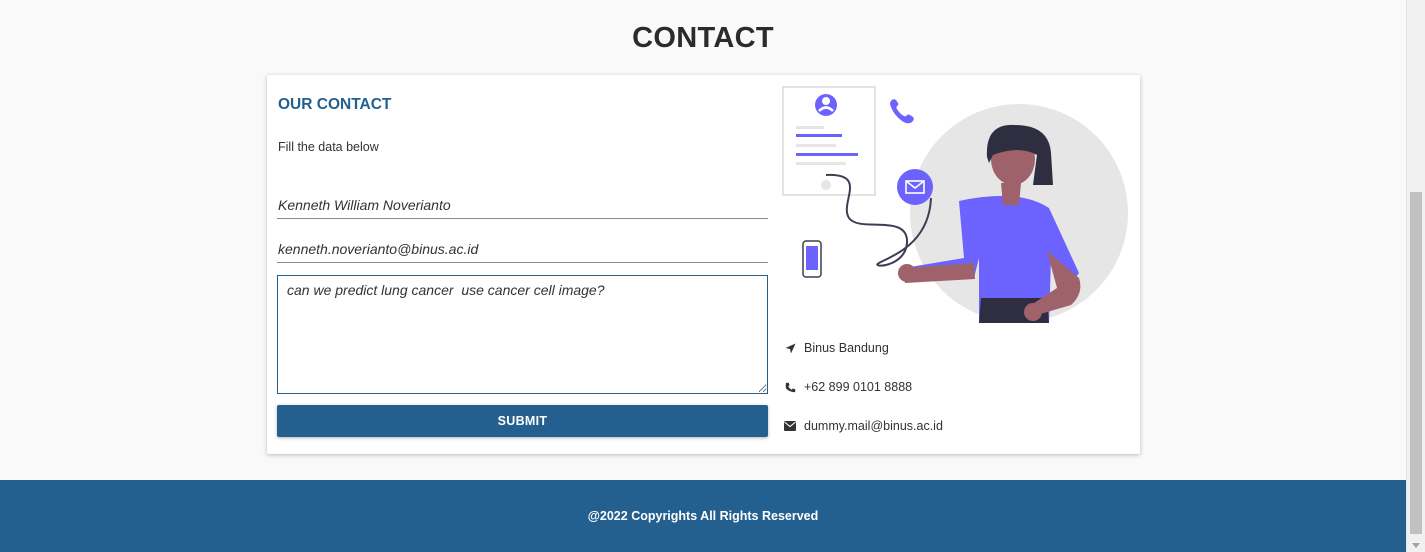 Image resolution: width=1425 pixels, height=552 pixels. What do you see at coordinates (522, 421) in the screenshot?
I see `submit-button: SUBMIT` at bounding box center [522, 421].